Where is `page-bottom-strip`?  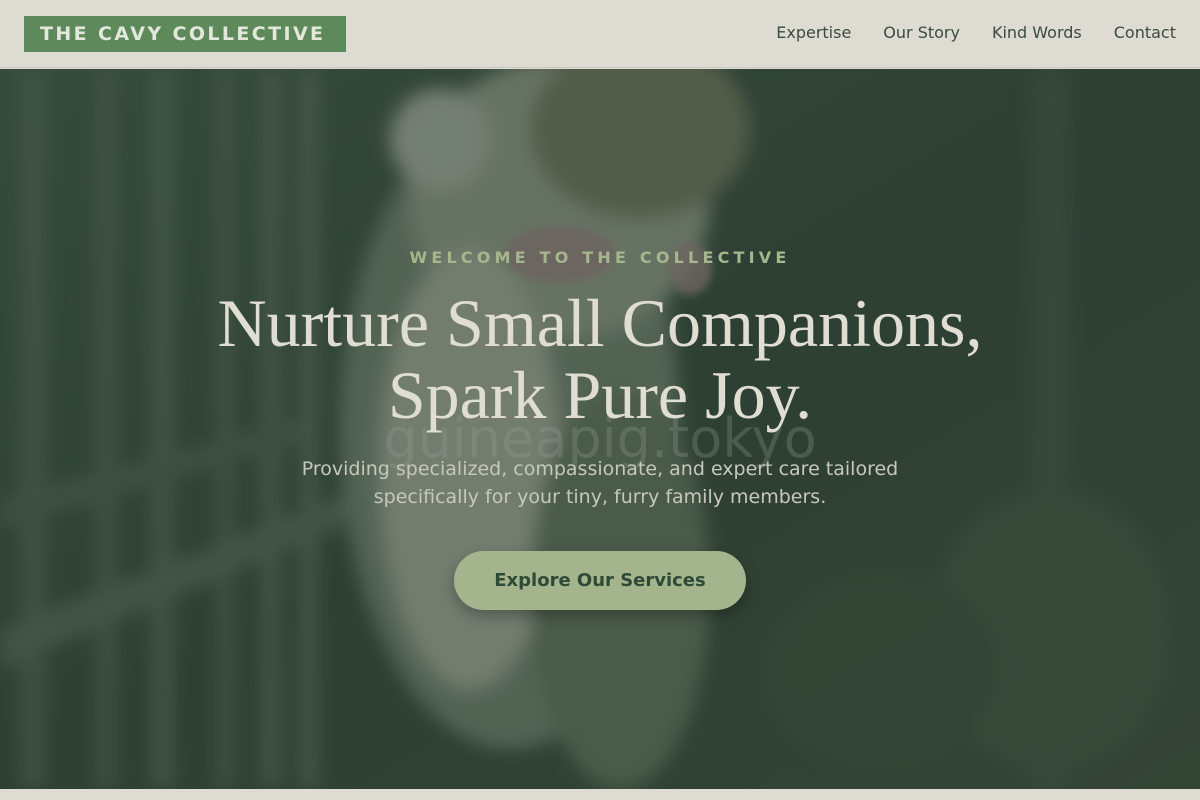
page-bottom-strip is located at coordinates (600, 794).